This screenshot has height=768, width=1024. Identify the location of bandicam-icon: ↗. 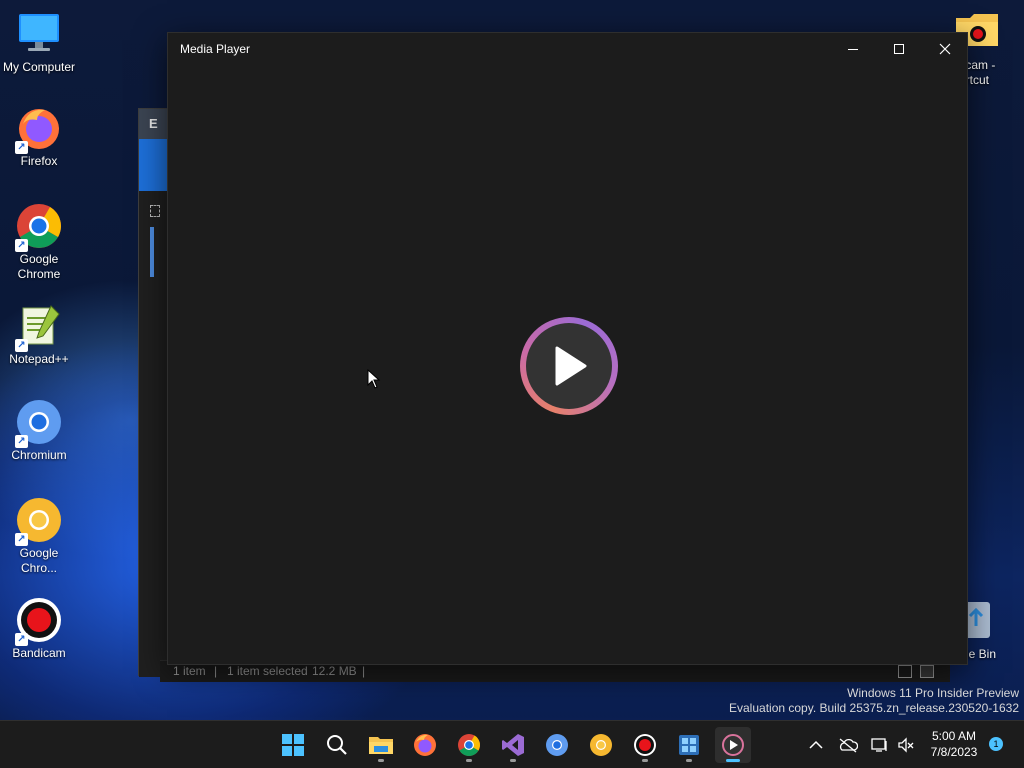
(39, 621).